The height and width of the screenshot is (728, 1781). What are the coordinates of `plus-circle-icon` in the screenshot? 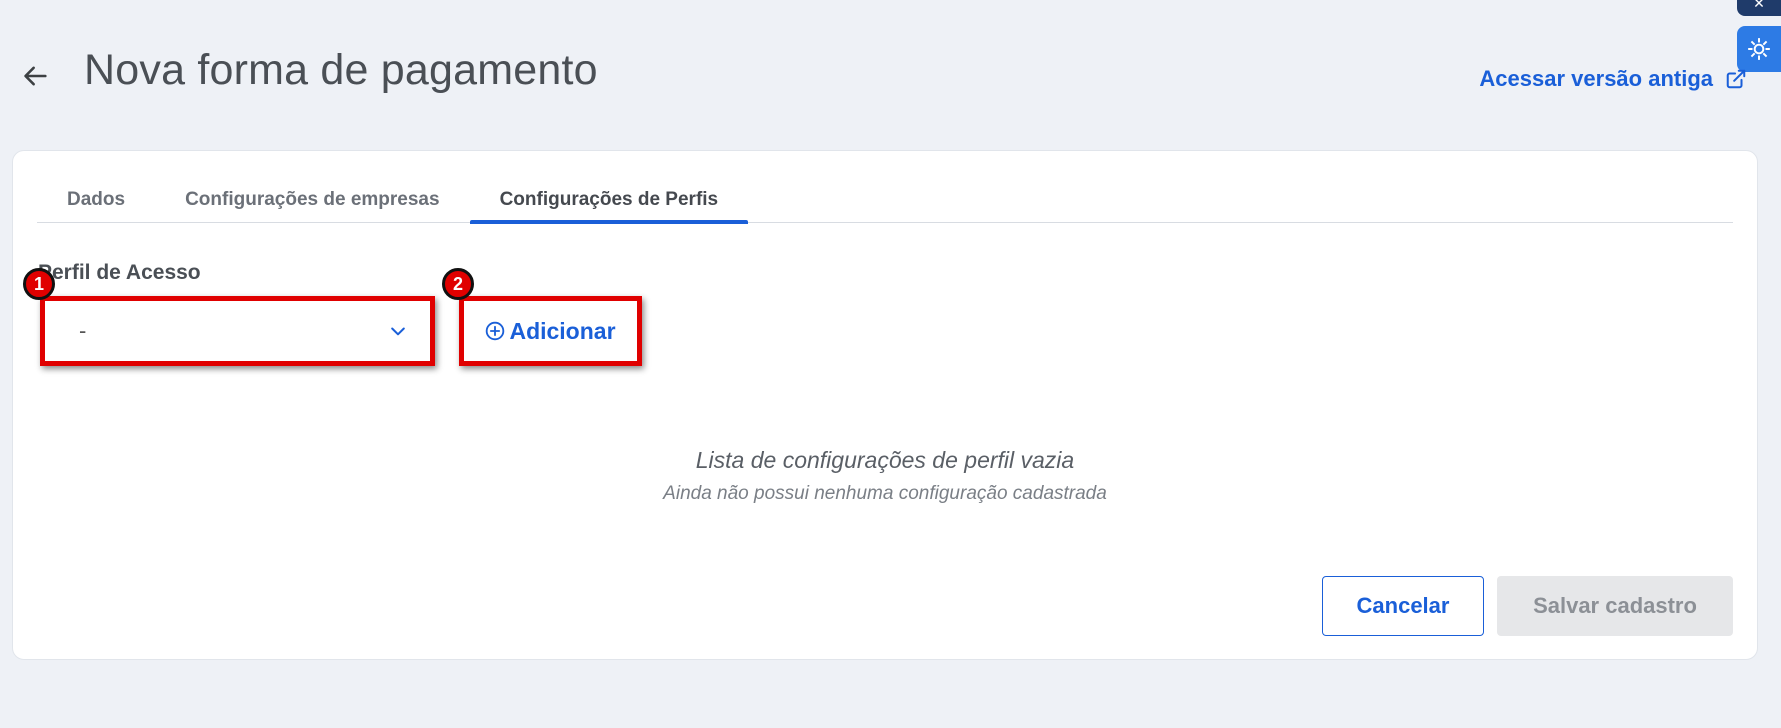 It's located at (495, 331).